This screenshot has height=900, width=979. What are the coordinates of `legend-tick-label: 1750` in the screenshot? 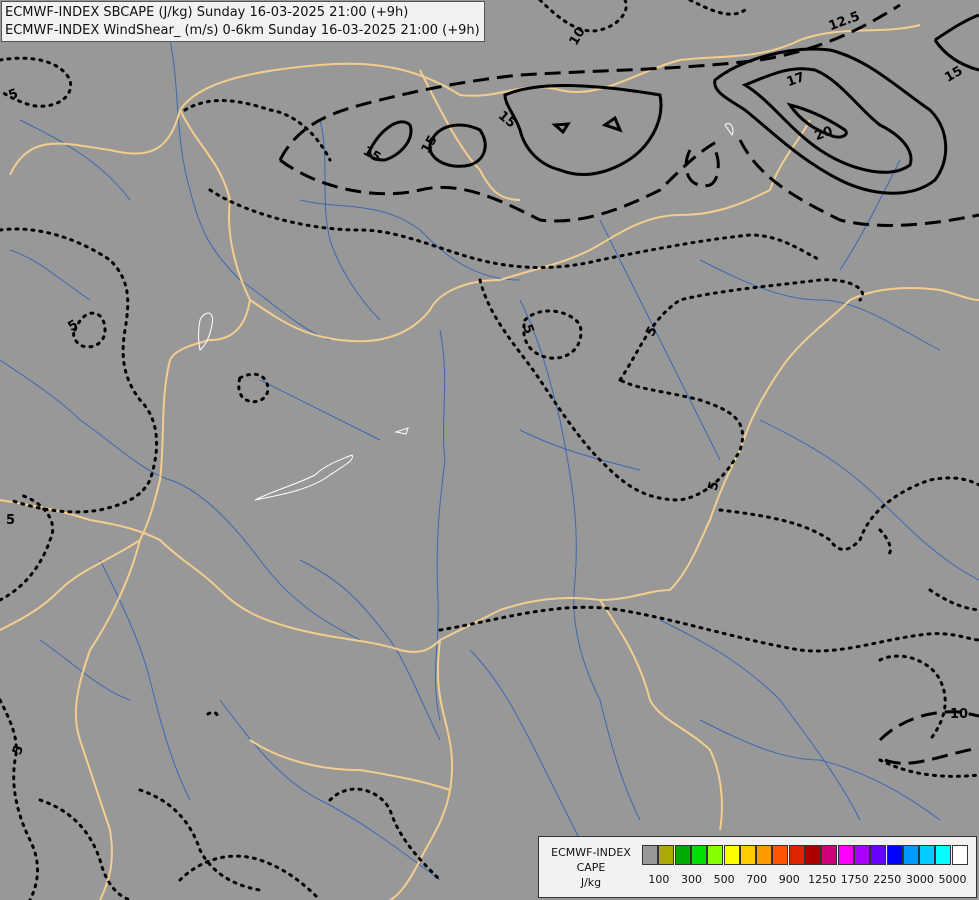 It's located at (854, 879).